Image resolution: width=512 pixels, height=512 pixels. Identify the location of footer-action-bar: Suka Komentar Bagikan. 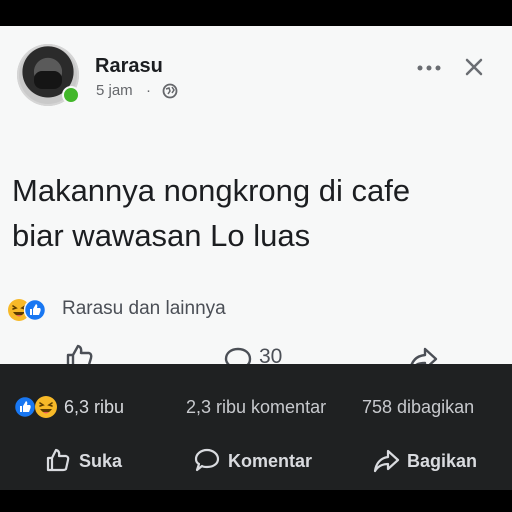
(256, 460).